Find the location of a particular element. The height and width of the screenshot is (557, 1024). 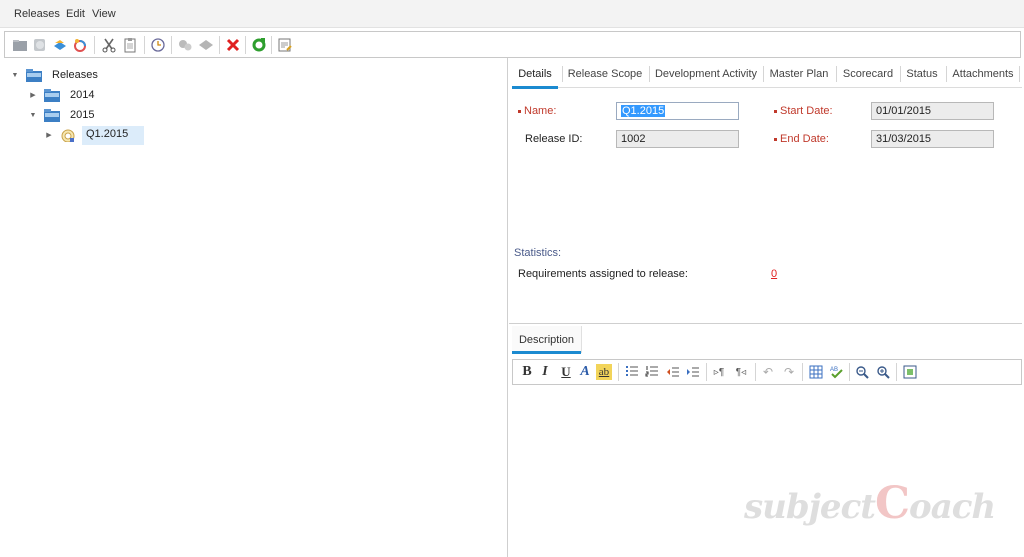

name-label: Name: is located at coordinates (537, 111).